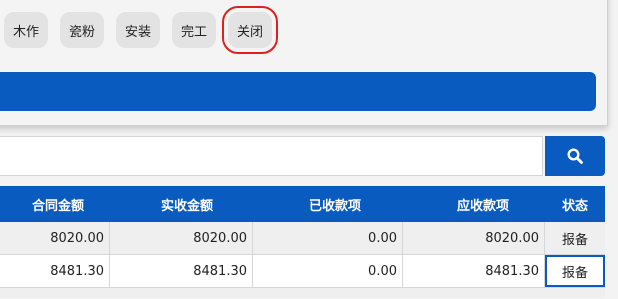 This screenshot has height=299, width=618. What do you see at coordinates (186, 206) in the screenshot?
I see `header-received-amount: 实收金额` at bounding box center [186, 206].